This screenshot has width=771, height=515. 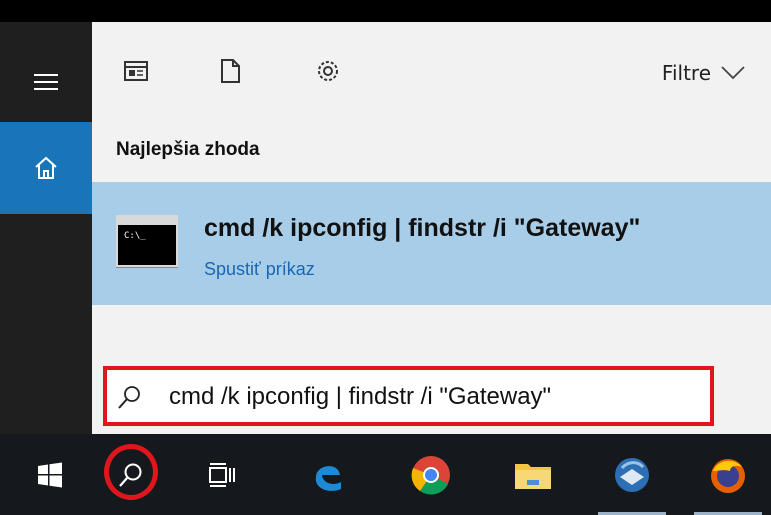 I want to click on command-prompt-icon-text: C:\_, so click(x=135, y=236).